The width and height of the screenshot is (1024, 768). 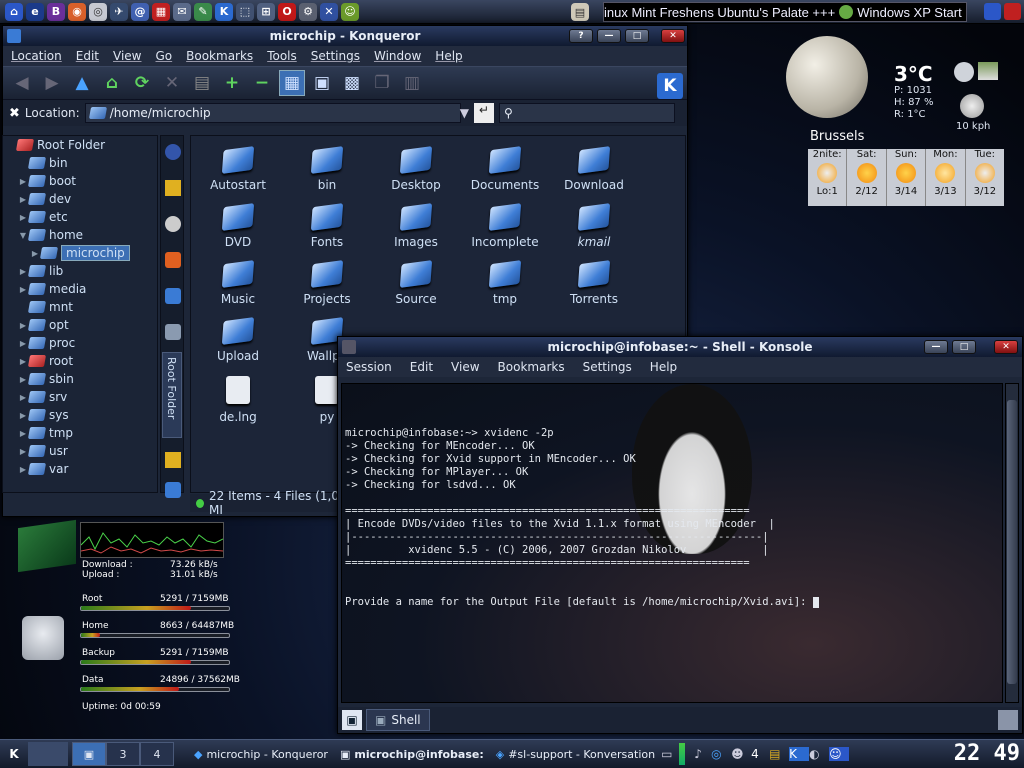 What do you see at coordinates (80, 325) in the screenshot?
I see `tree-item: ▶ opt` at bounding box center [80, 325].